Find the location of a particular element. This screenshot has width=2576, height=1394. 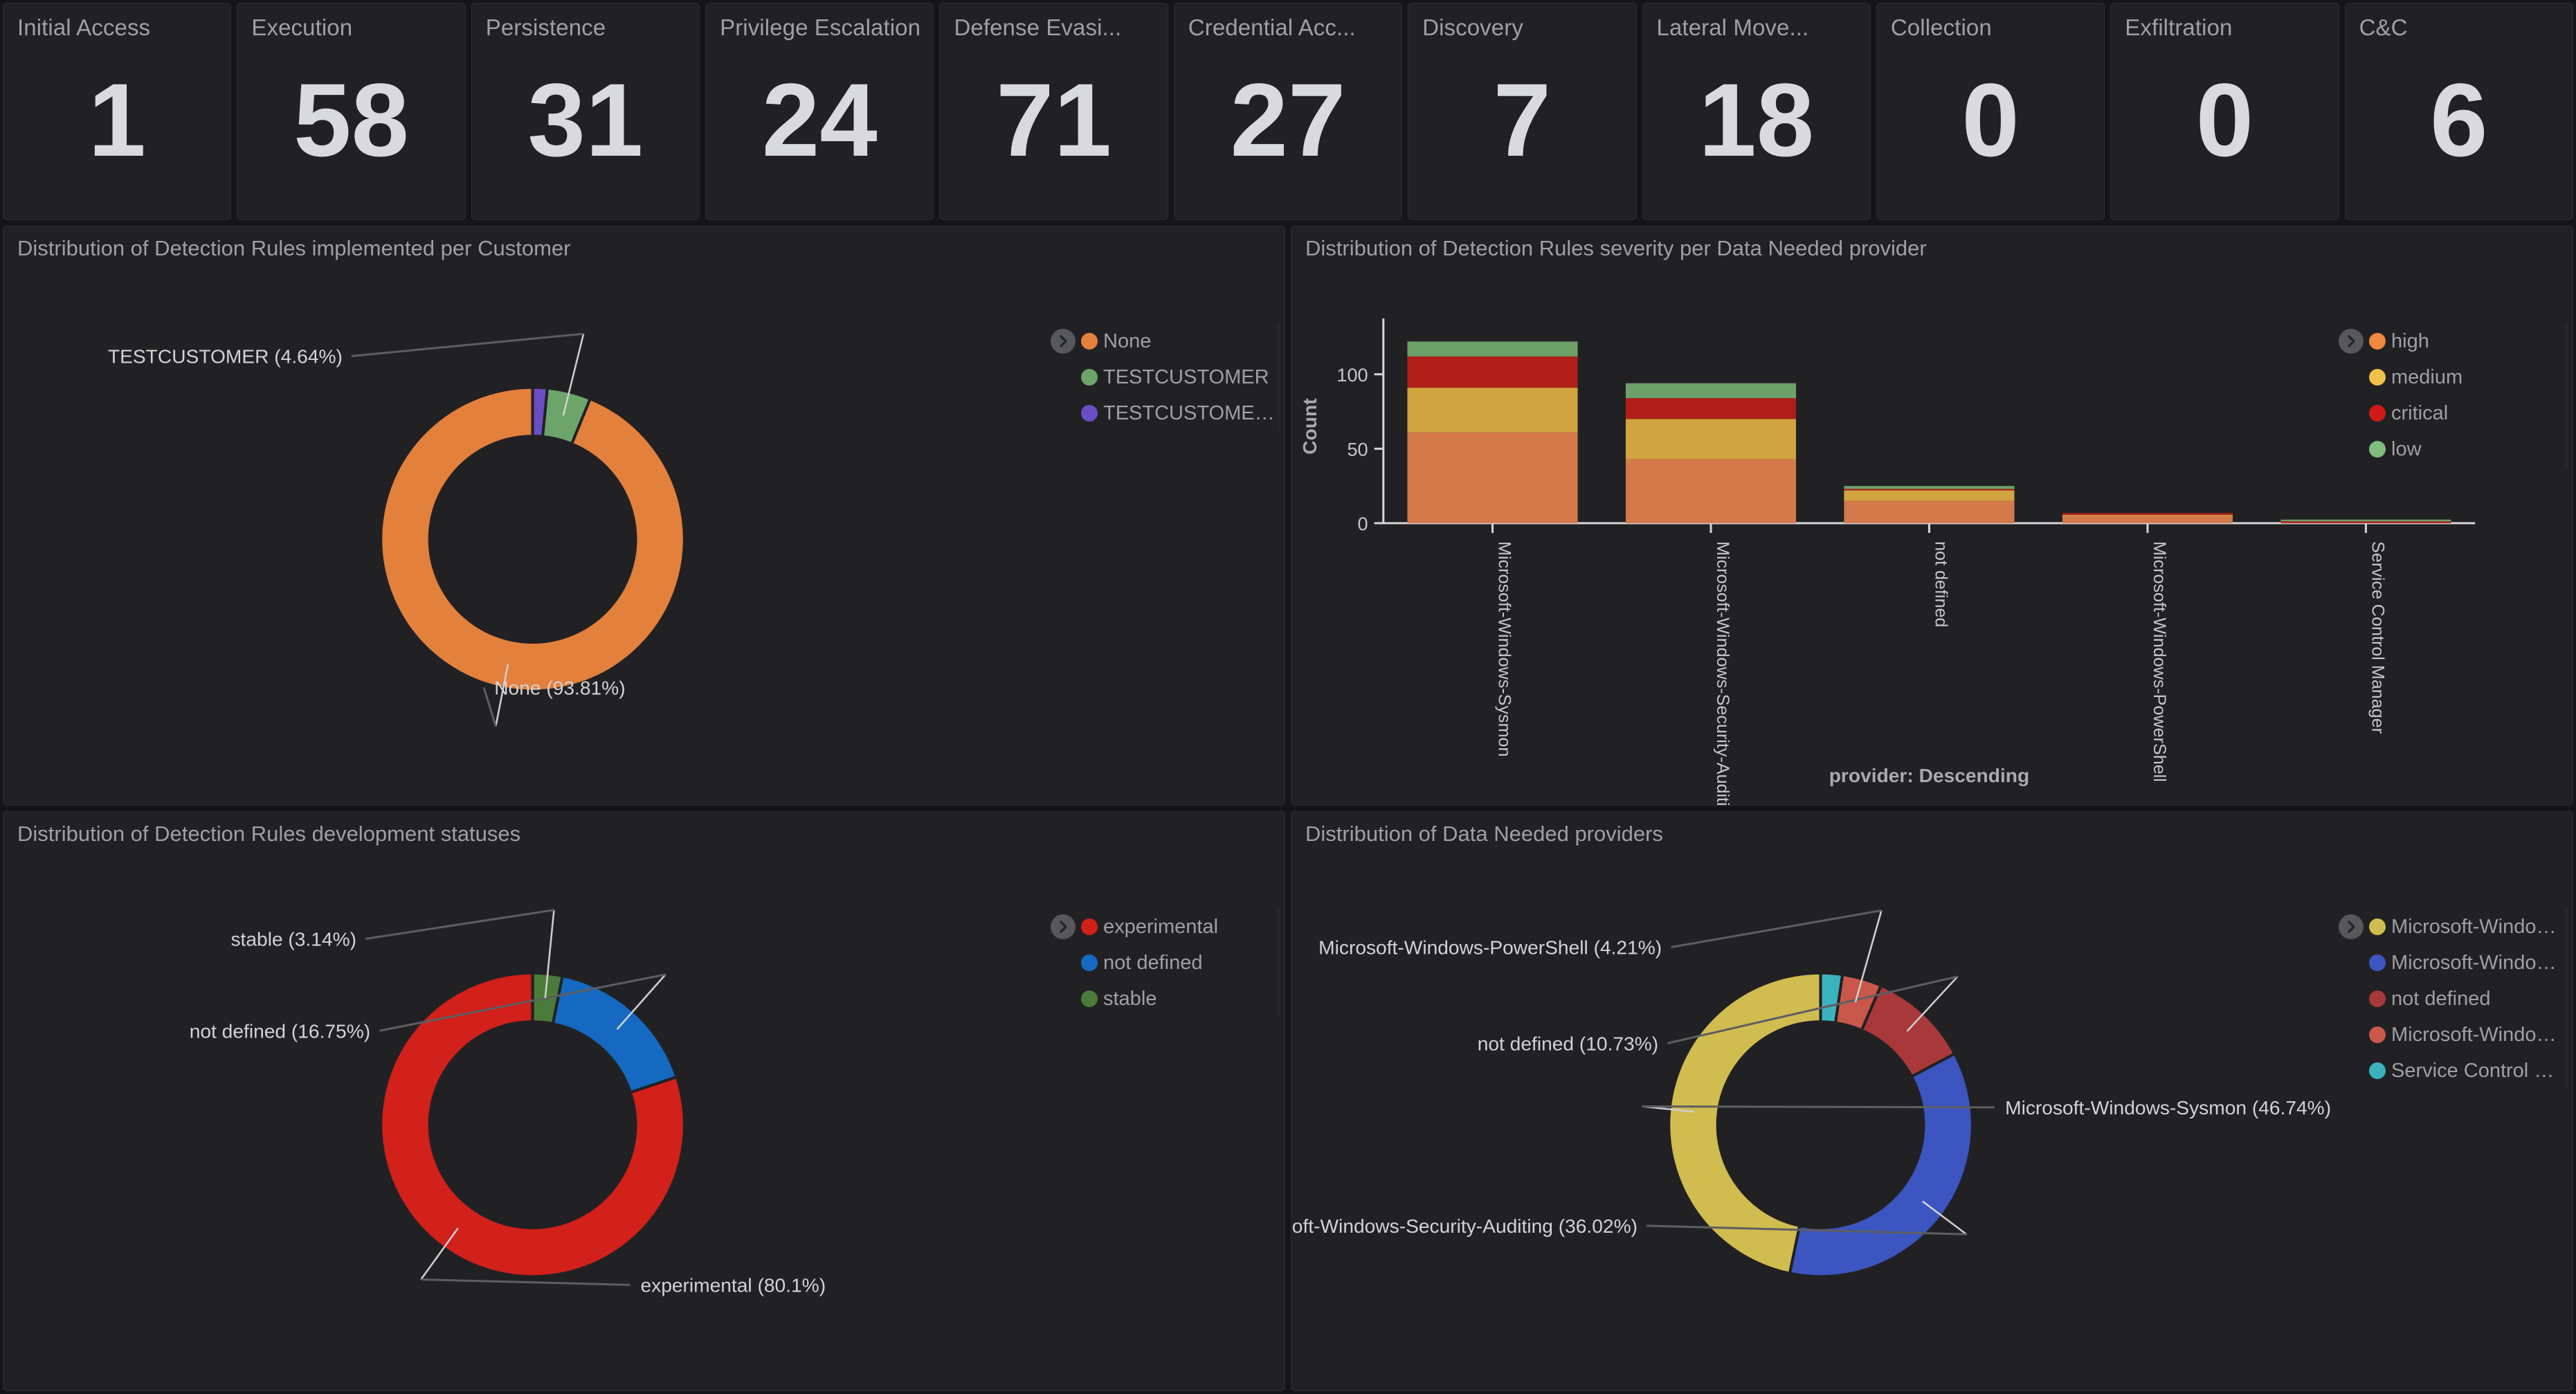

legend-label: None is located at coordinates (1127, 340).